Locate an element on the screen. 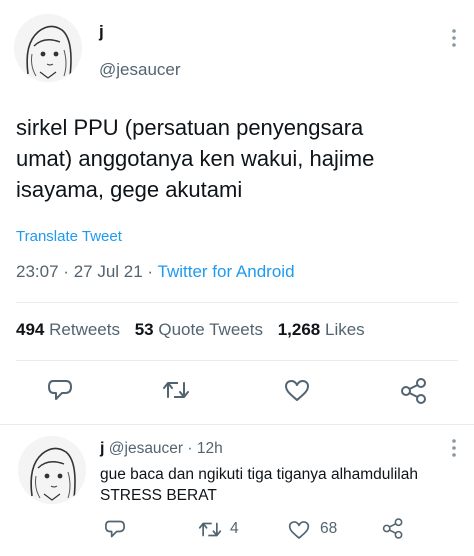 The width and height of the screenshot is (474, 556). reply-author-handle: @jesaucer is located at coordinates (146, 448).